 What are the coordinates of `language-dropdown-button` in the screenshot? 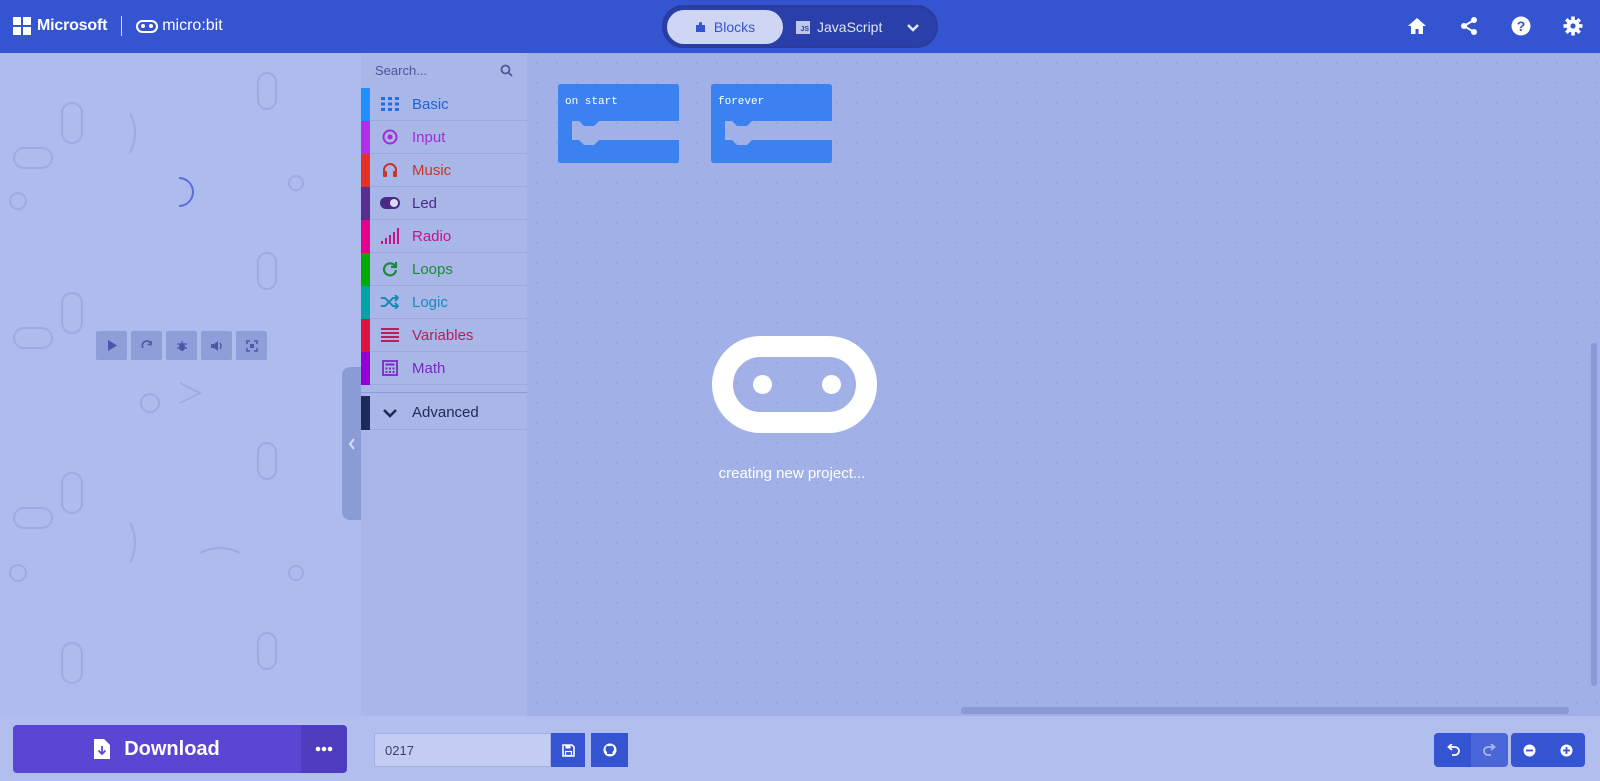 It's located at (913, 28).